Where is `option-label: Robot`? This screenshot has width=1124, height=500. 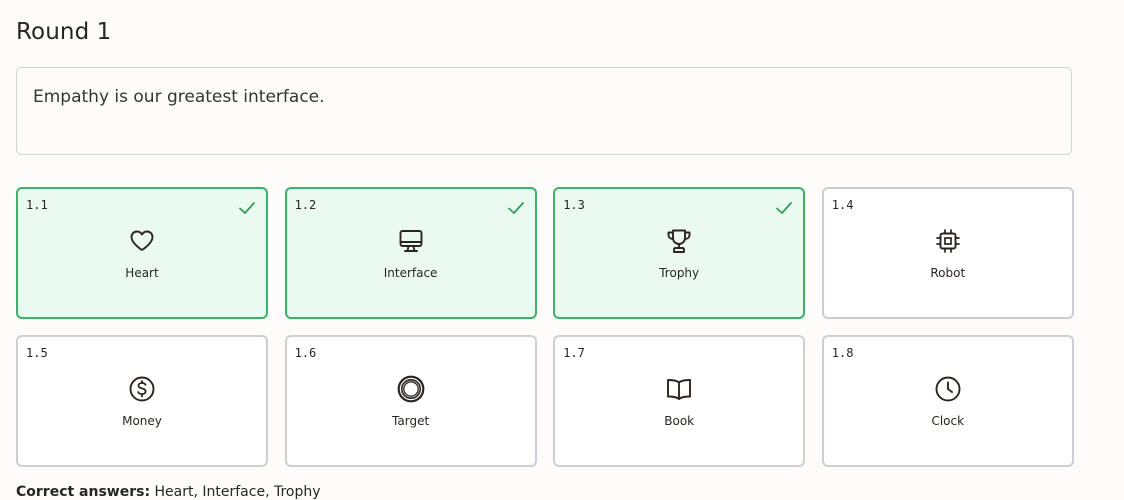
option-label: Robot is located at coordinates (948, 273).